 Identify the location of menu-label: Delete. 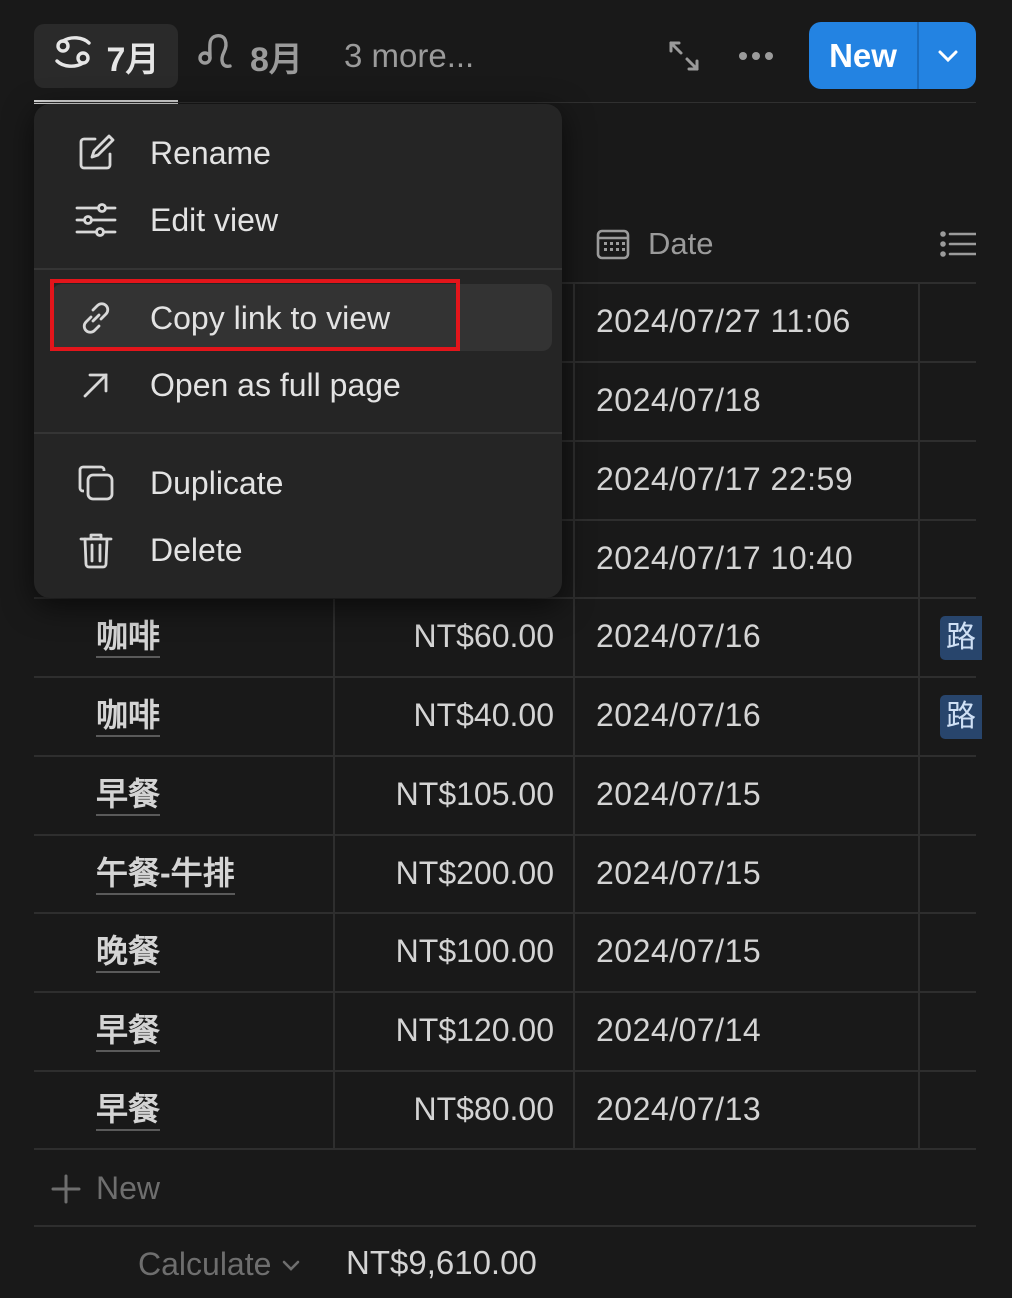
(196, 549).